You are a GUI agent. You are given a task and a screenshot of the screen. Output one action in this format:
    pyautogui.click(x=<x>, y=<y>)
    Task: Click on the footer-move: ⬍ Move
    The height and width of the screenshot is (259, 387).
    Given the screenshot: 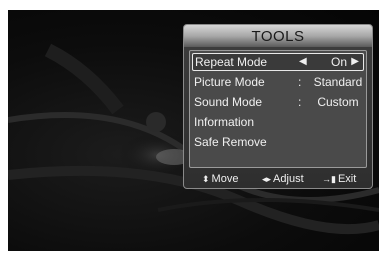 What is the action you would take?
    pyautogui.click(x=220, y=179)
    